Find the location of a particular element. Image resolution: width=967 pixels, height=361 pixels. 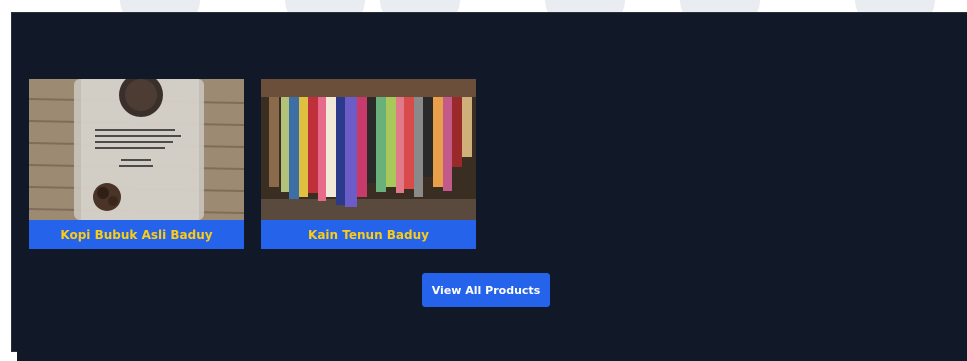

coffee-bag-image is located at coordinates (136, 149).